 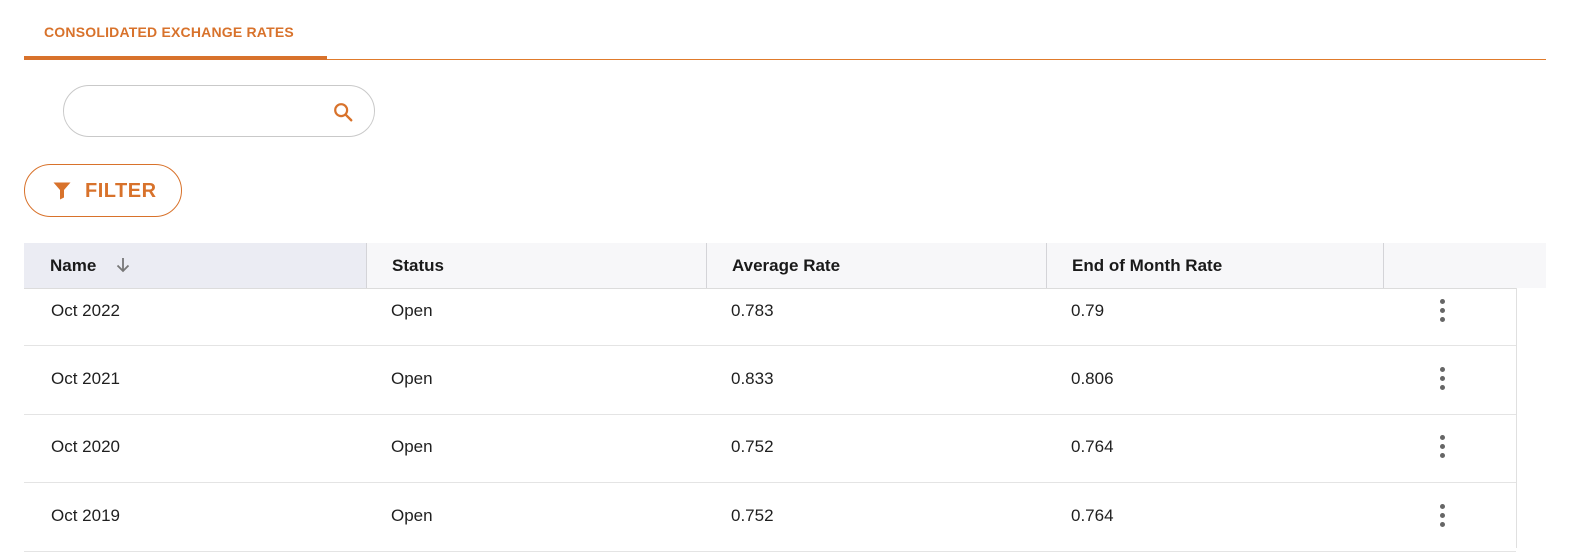 I want to click on cell-name: Oct 2019, so click(x=85, y=515).